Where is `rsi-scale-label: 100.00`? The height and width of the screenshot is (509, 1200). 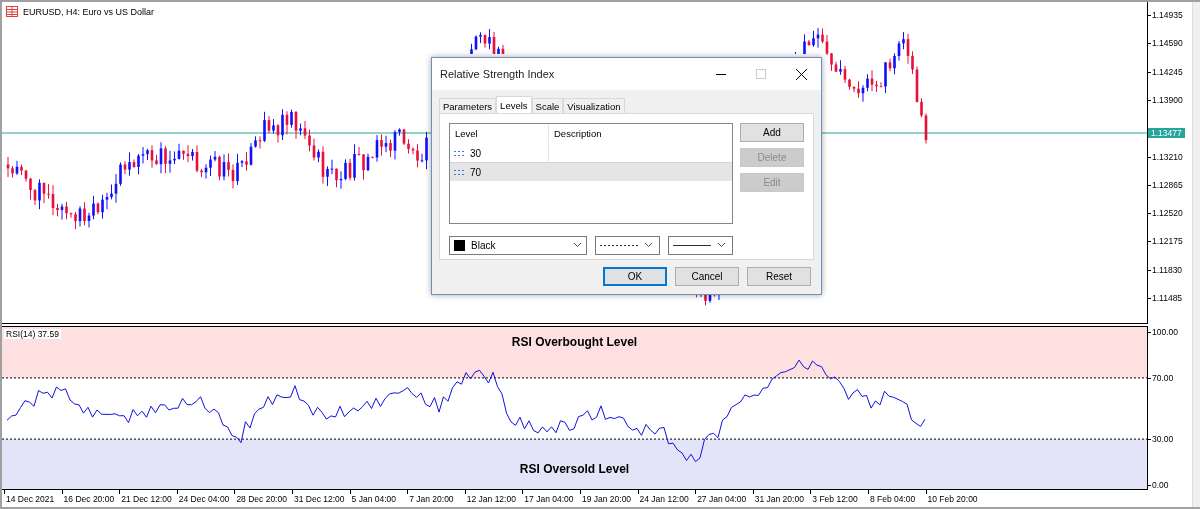 rsi-scale-label: 100.00 is located at coordinates (1165, 332).